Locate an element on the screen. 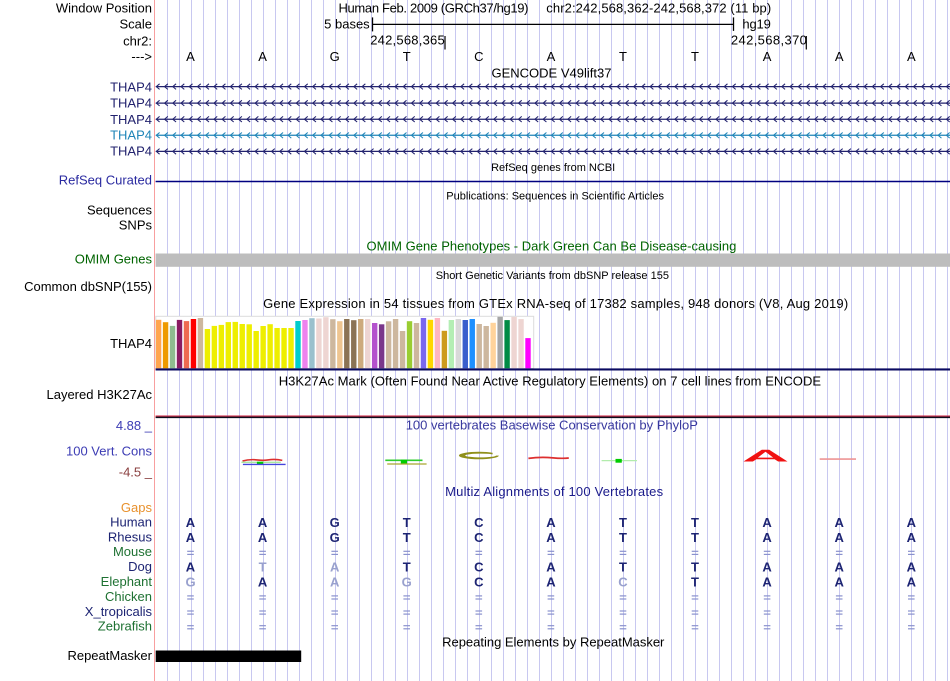 This screenshot has width=950, height=681. svg-text: 242,568,365 is located at coordinates (407, 39).